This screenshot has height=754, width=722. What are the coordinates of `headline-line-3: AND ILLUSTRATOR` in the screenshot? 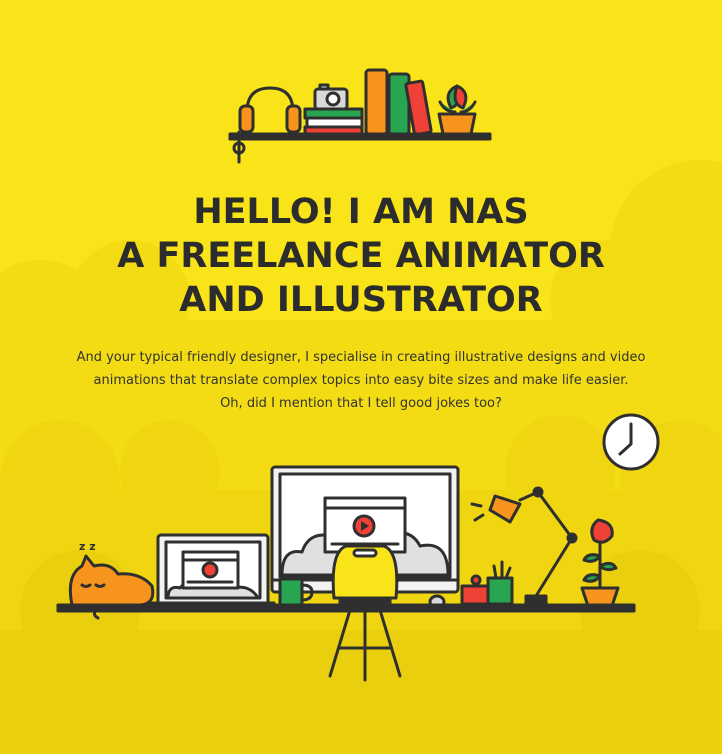 It's located at (361, 300).